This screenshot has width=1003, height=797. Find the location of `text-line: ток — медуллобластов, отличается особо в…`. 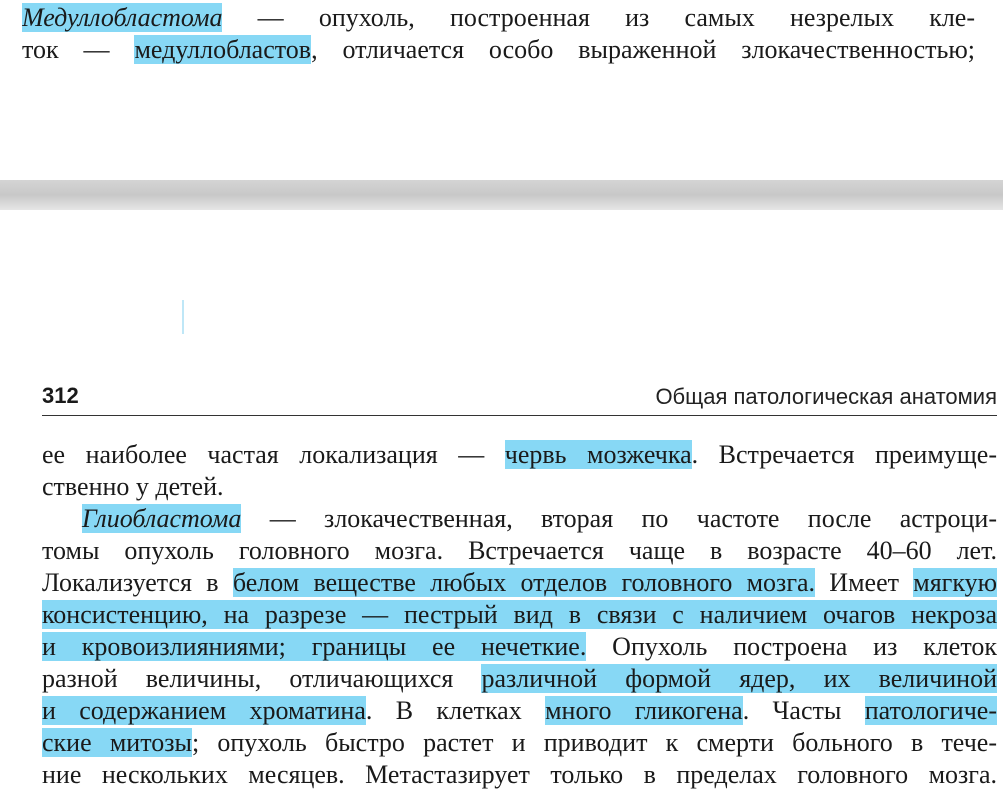

text-line: ток — медуллобластов, отличается особо в… is located at coordinates (498, 50).